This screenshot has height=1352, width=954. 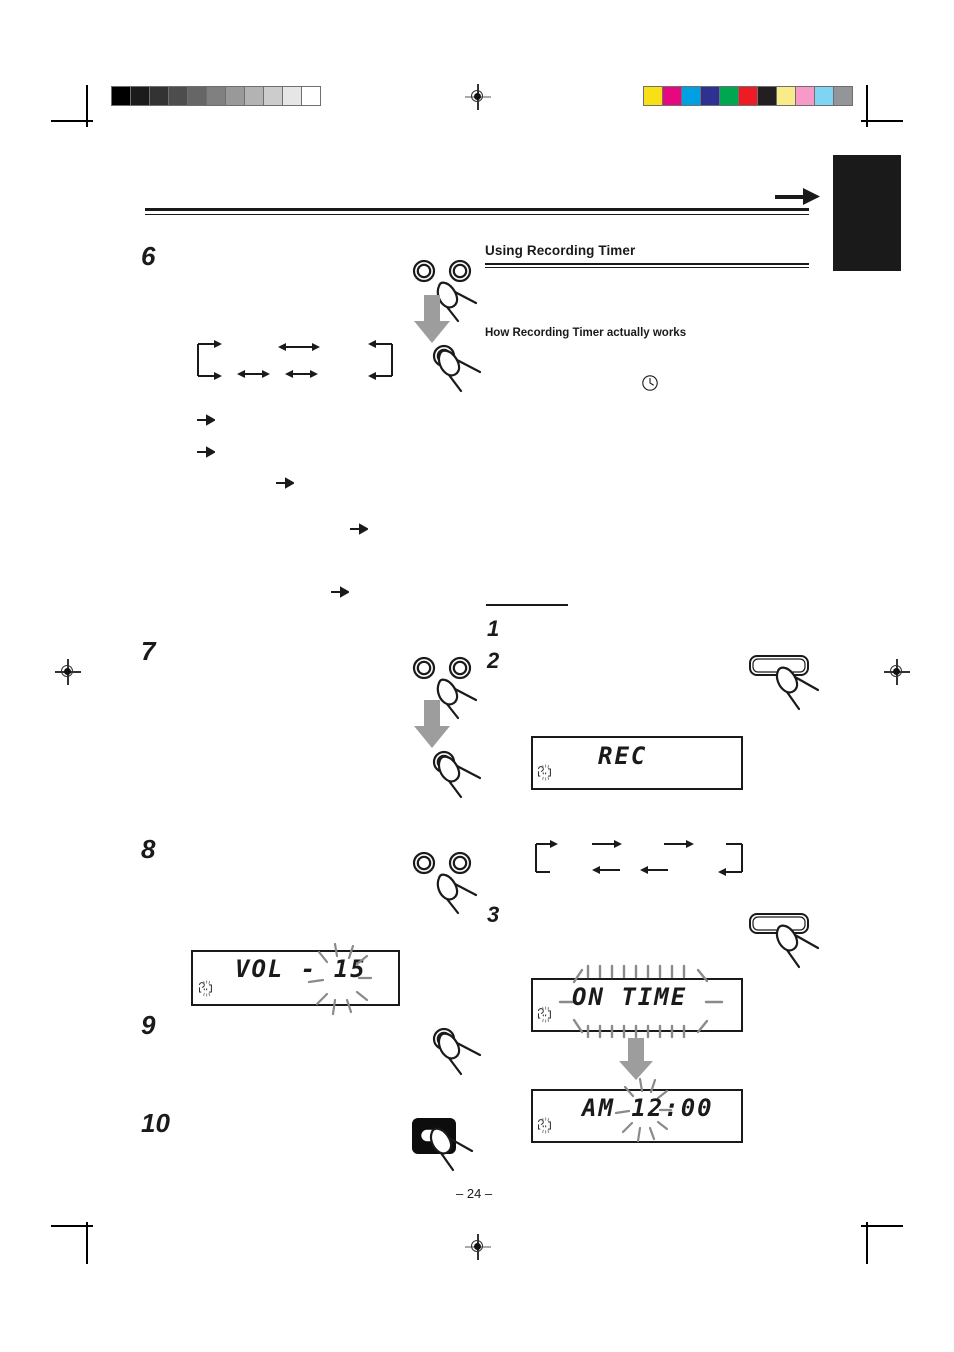 I want to click on timer-blinking-icon-vol, so click(x=205, y=988).